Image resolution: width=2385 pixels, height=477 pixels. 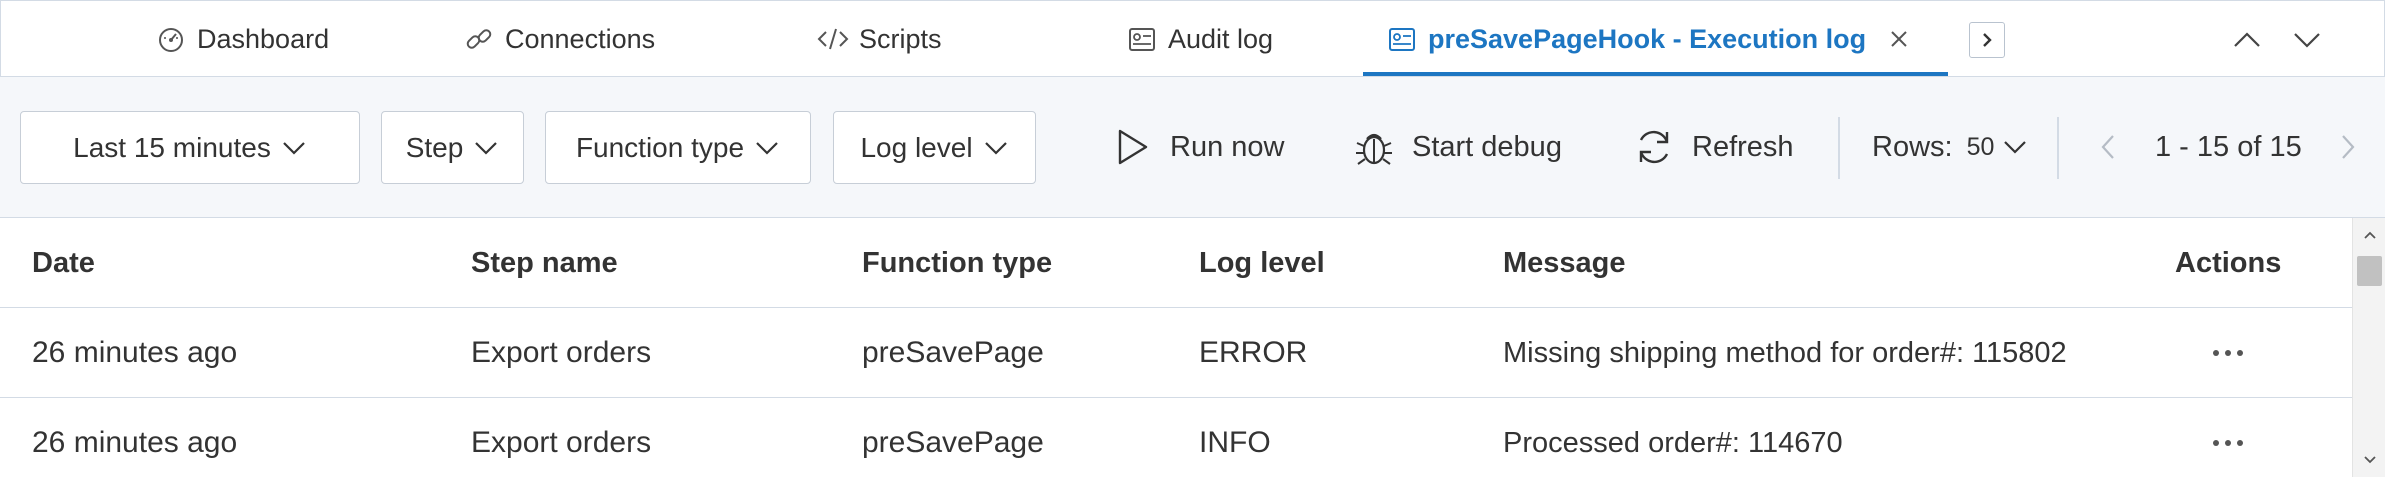 I want to click on rows-label: Rows:, so click(x=1912, y=146).